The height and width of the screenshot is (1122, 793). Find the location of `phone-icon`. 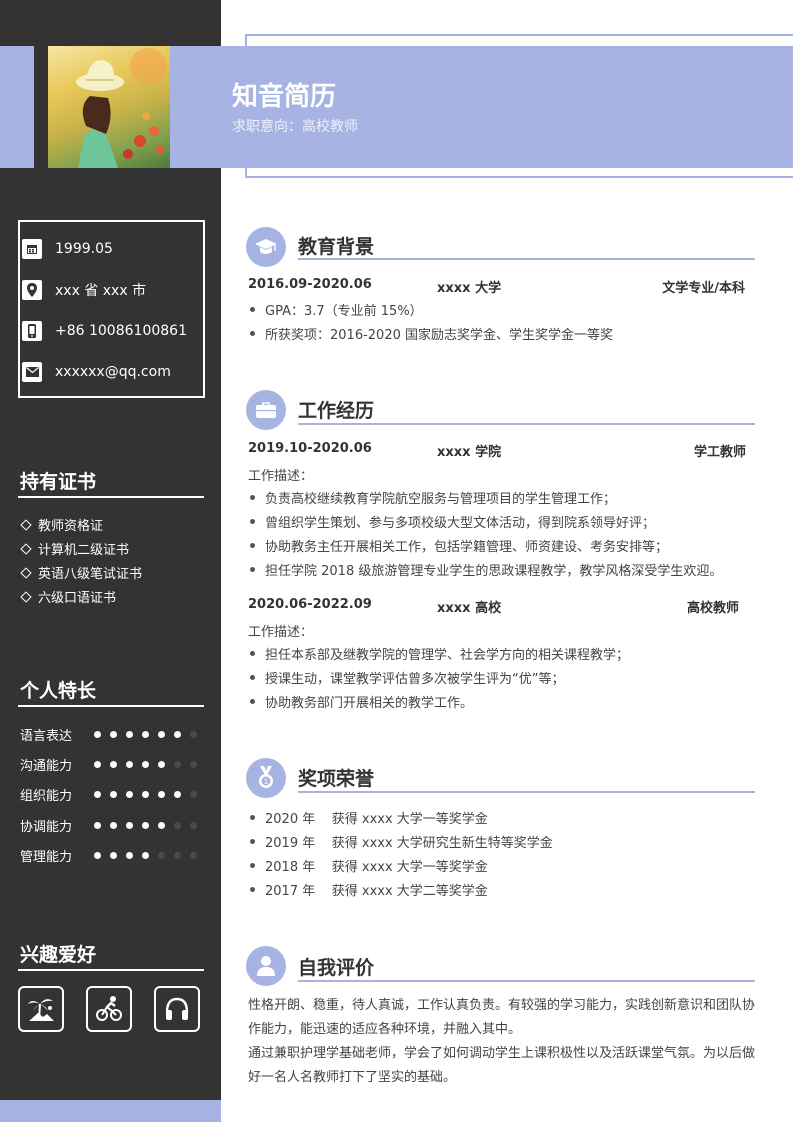

phone-icon is located at coordinates (32, 331).